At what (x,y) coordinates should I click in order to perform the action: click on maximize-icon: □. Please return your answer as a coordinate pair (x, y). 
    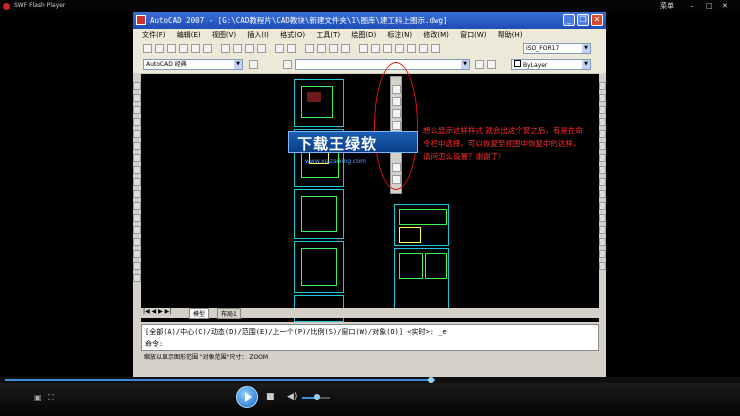
    Looking at the image, I should click on (709, 6).